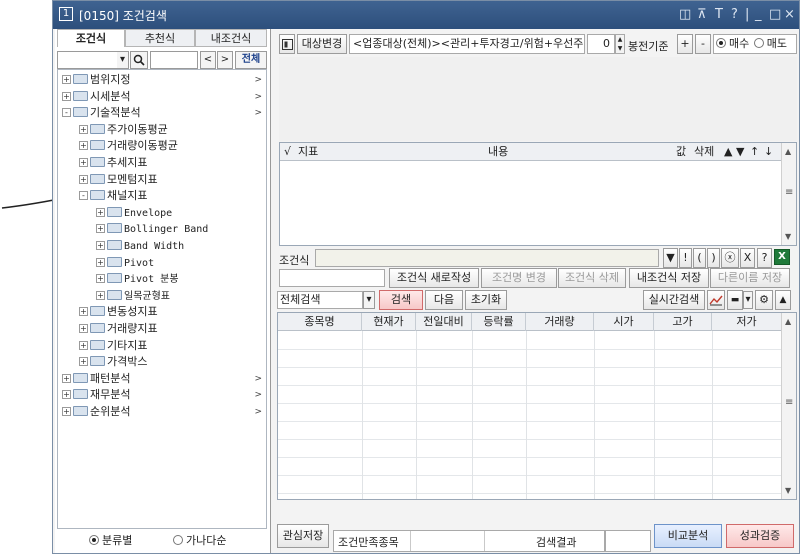  Describe the element at coordinates (172, 163) in the screenshot. I see `tree-node: + 추세지표` at that location.